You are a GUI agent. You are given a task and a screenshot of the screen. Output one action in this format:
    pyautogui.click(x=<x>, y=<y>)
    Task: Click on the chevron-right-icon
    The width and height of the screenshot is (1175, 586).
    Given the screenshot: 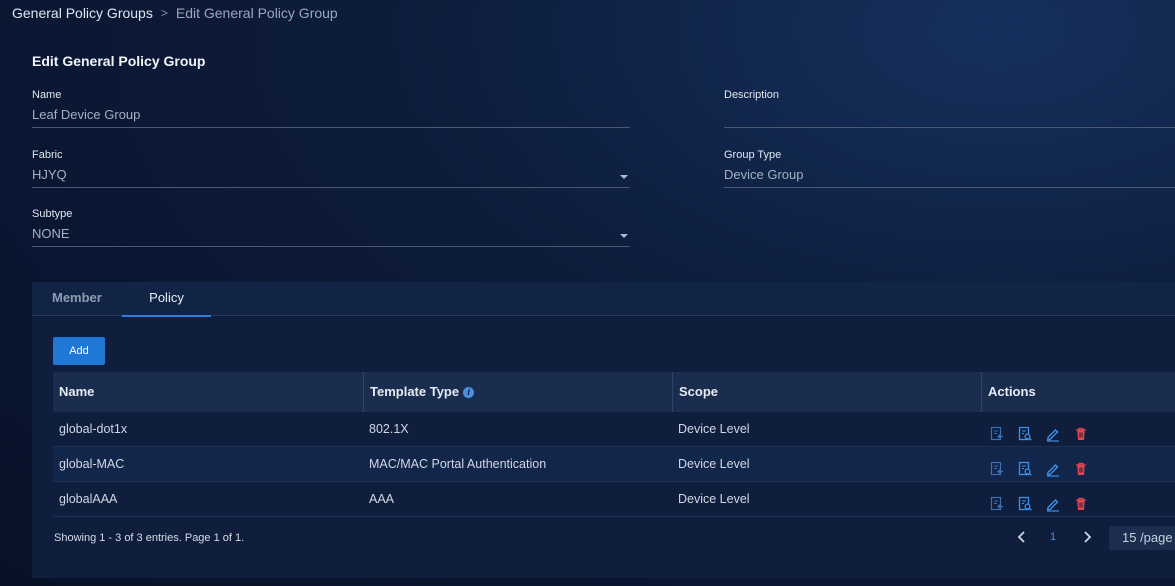 What is the action you would take?
    pyautogui.click(x=1087, y=539)
    